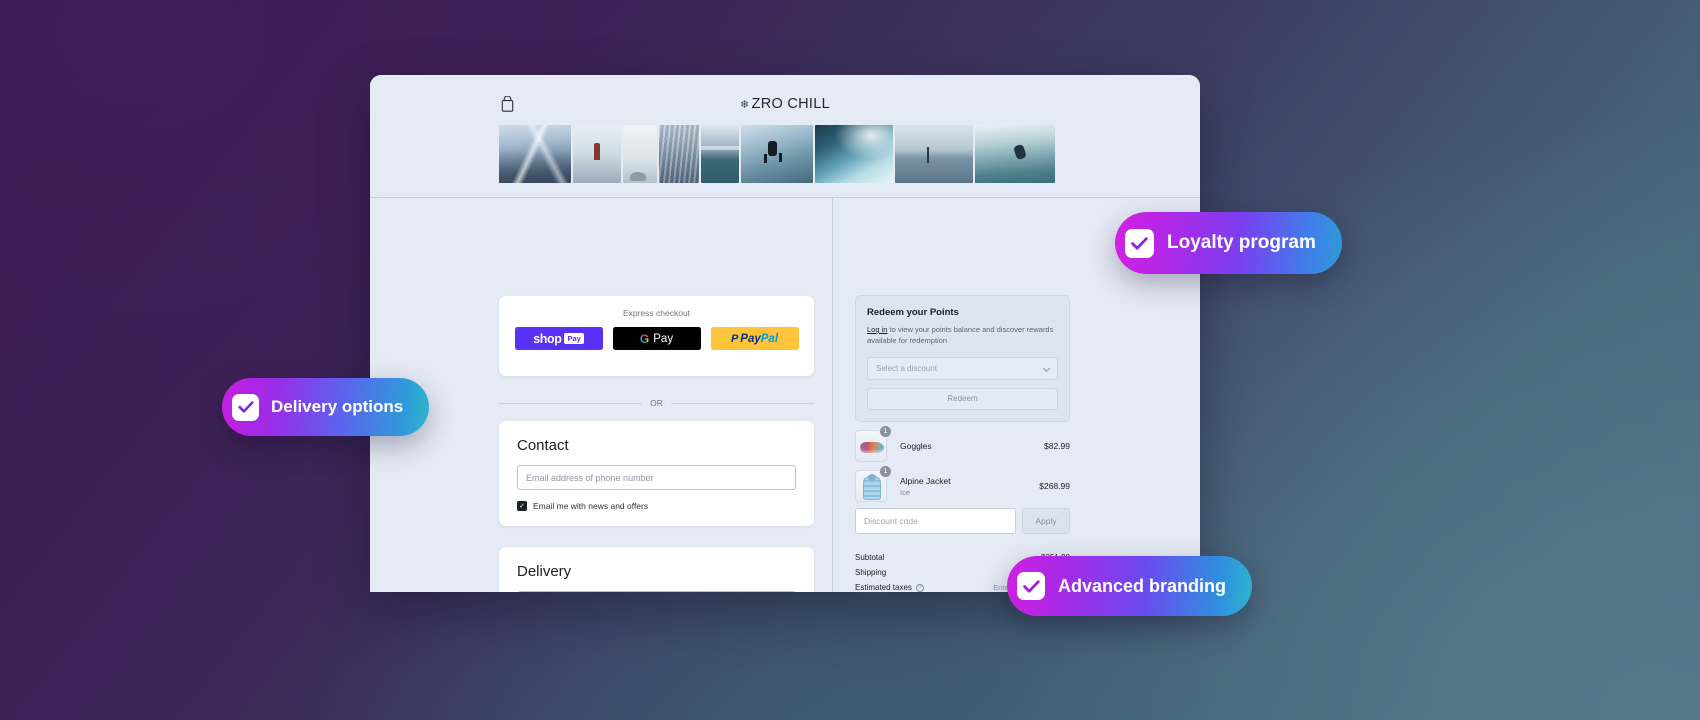  I want to click on feature-badge-advanced-branding: Advanced branding, so click(1130, 586).